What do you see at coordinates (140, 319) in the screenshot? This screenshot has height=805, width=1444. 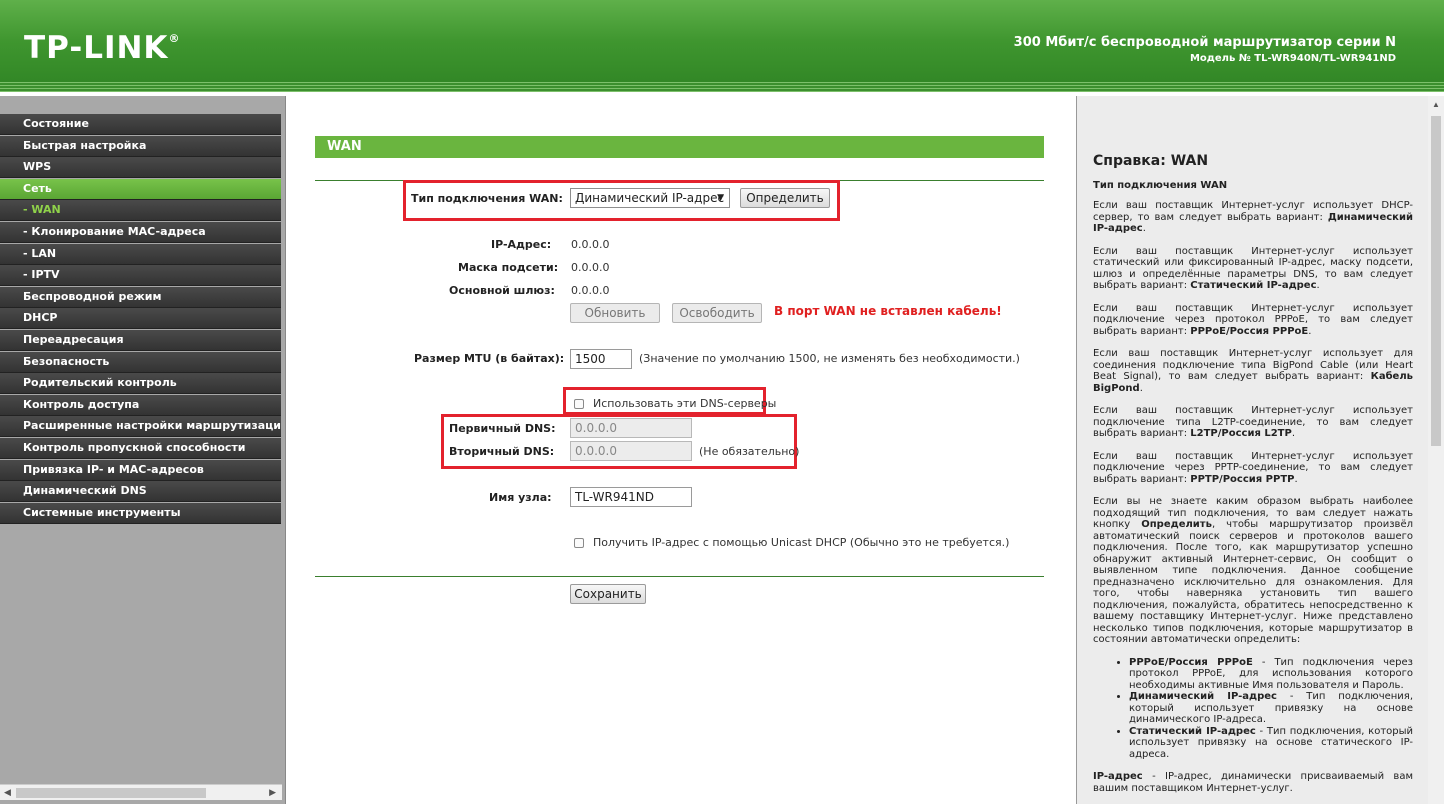 I see `menu-item-dhcp: DHCP` at bounding box center [140, 319].